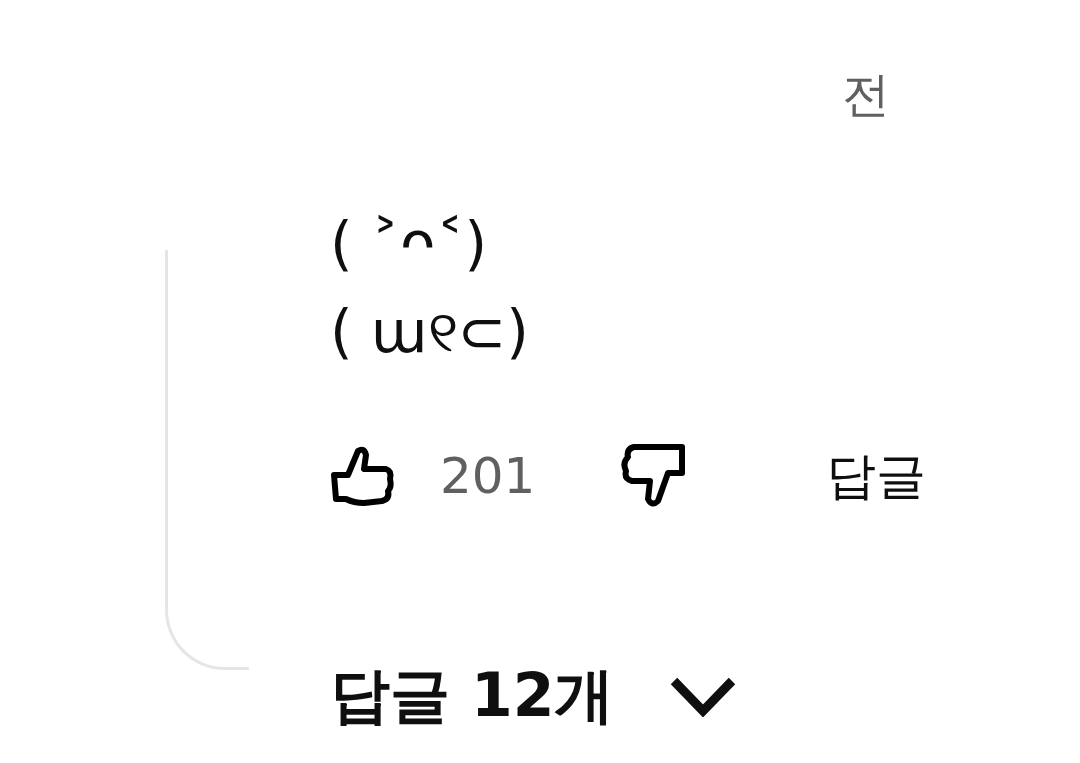 Image resolution: width=1080 pixels, height=763 pixels. I want to click on reply-button: 답글, so click(876, 476).